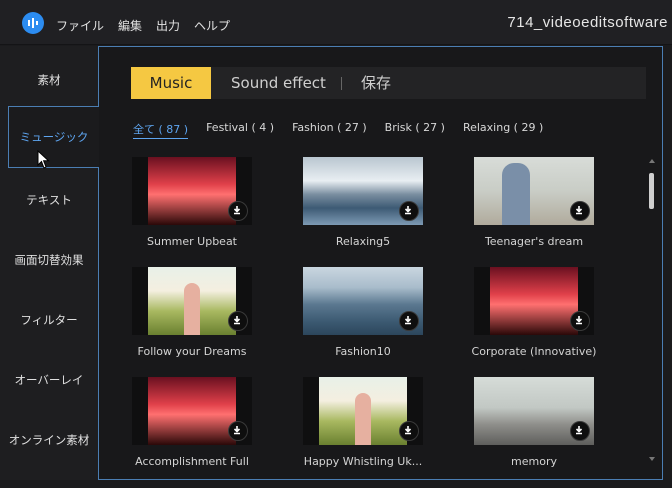 Image resolution: width=672 pixels, height=488 pixels. Describe the element at coordinates (363, 191) in the screenshot. I see `thumbnail-lake-mountains` at that location.